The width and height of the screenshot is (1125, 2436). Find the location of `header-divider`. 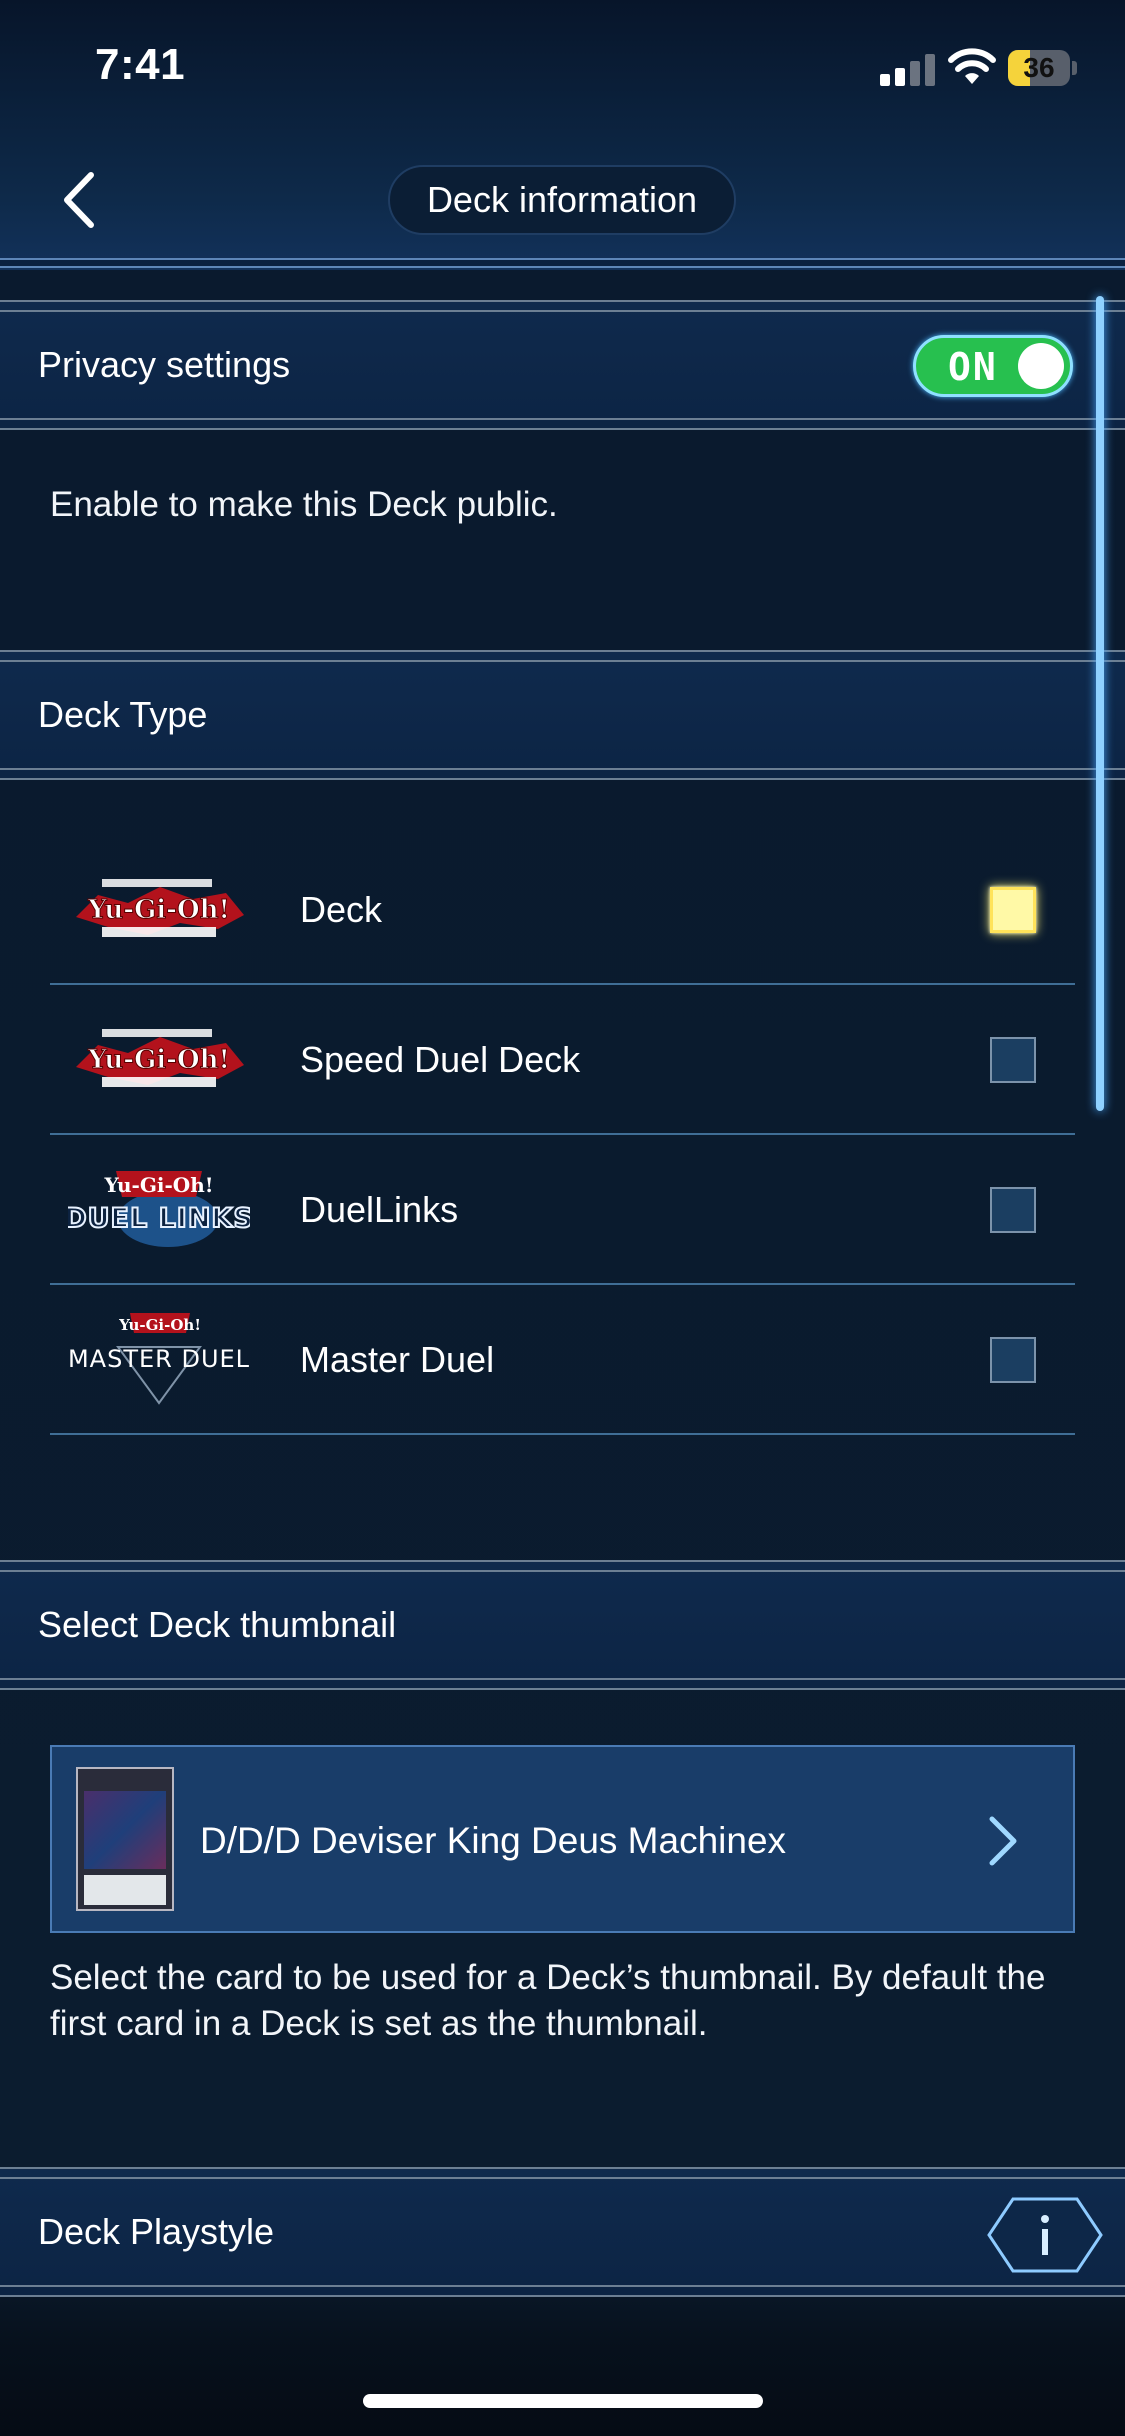

header-divider is located at coordinates (562, 263).